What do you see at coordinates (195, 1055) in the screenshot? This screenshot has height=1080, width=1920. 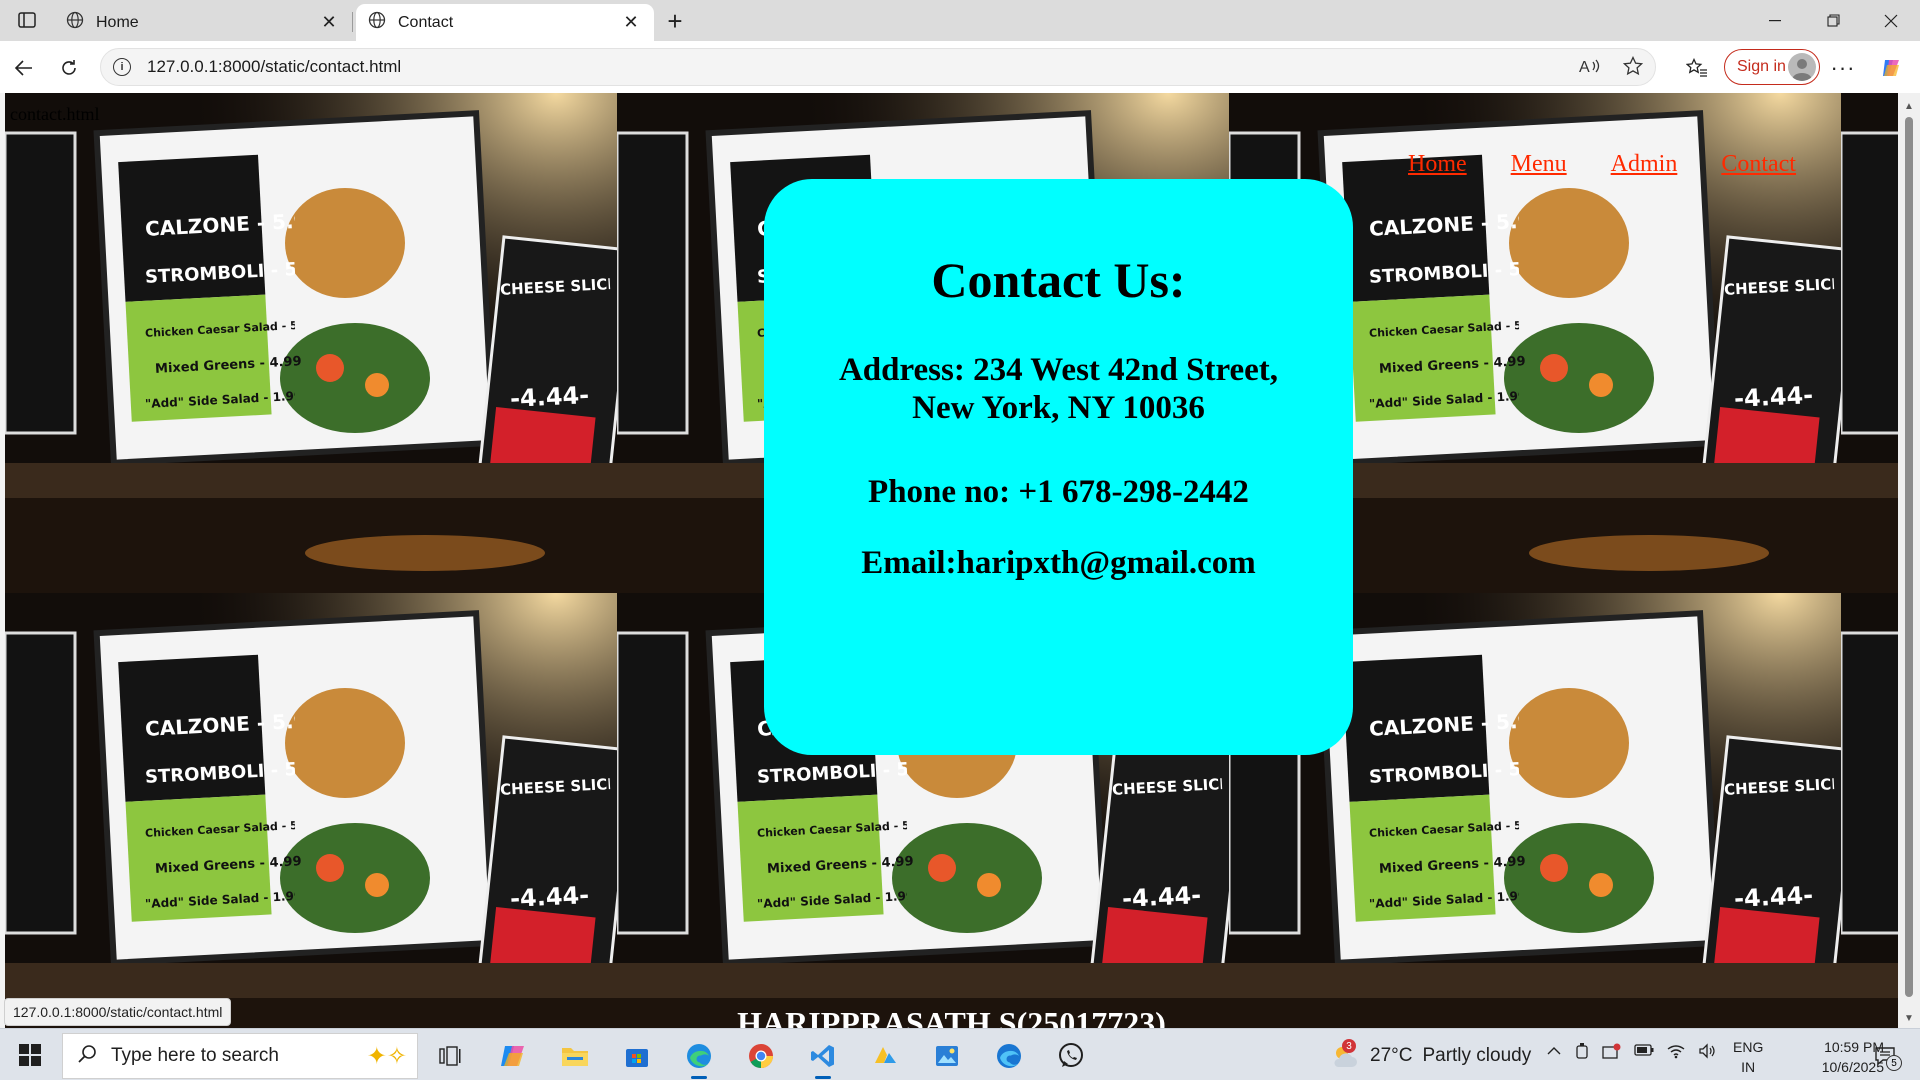 I see `search-placeholder: Type here to search` at bounding box center [195, 1055].